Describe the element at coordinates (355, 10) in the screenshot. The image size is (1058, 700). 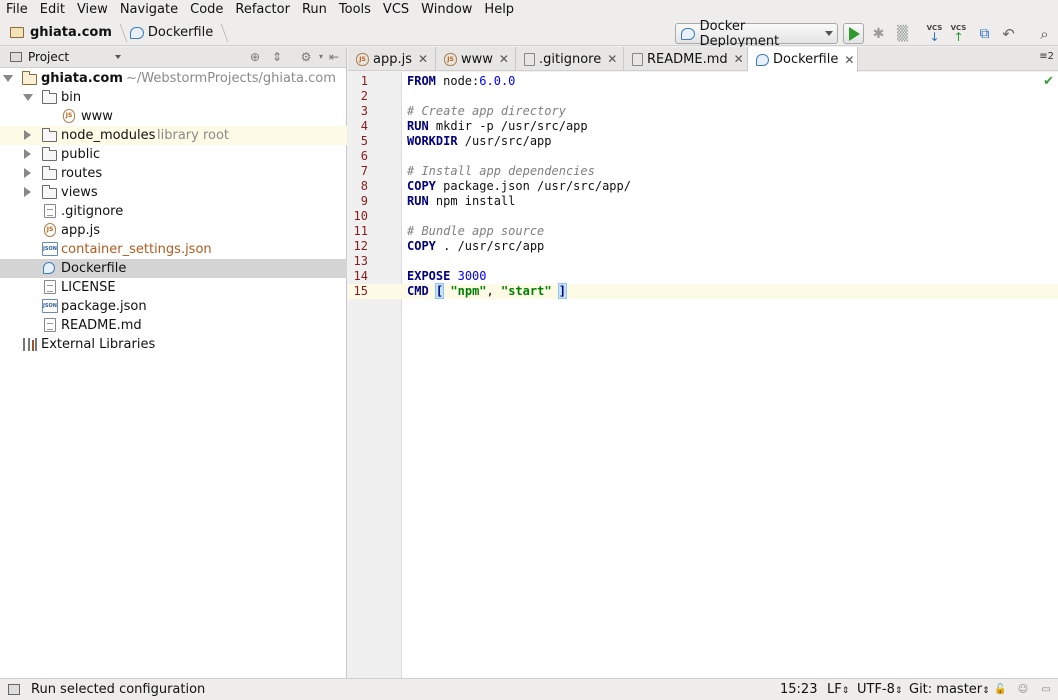
I see `menu-tools: Tools` at that location.